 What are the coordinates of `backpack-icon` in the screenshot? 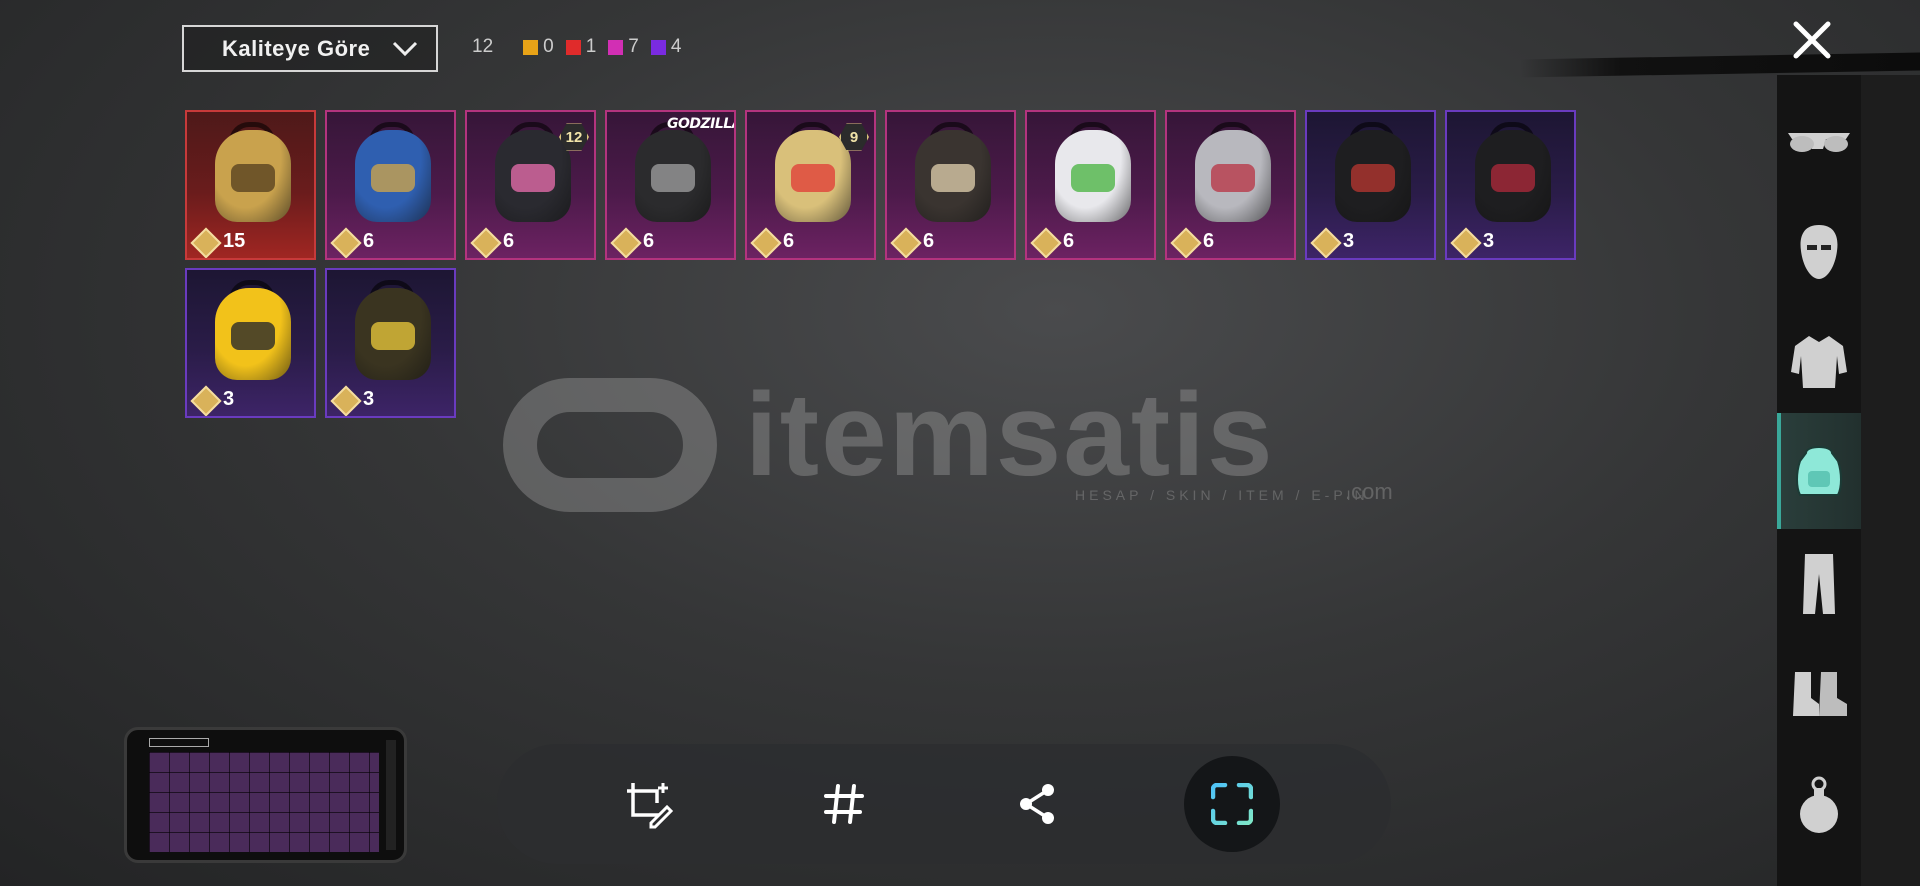 It's located at (1819, 471).